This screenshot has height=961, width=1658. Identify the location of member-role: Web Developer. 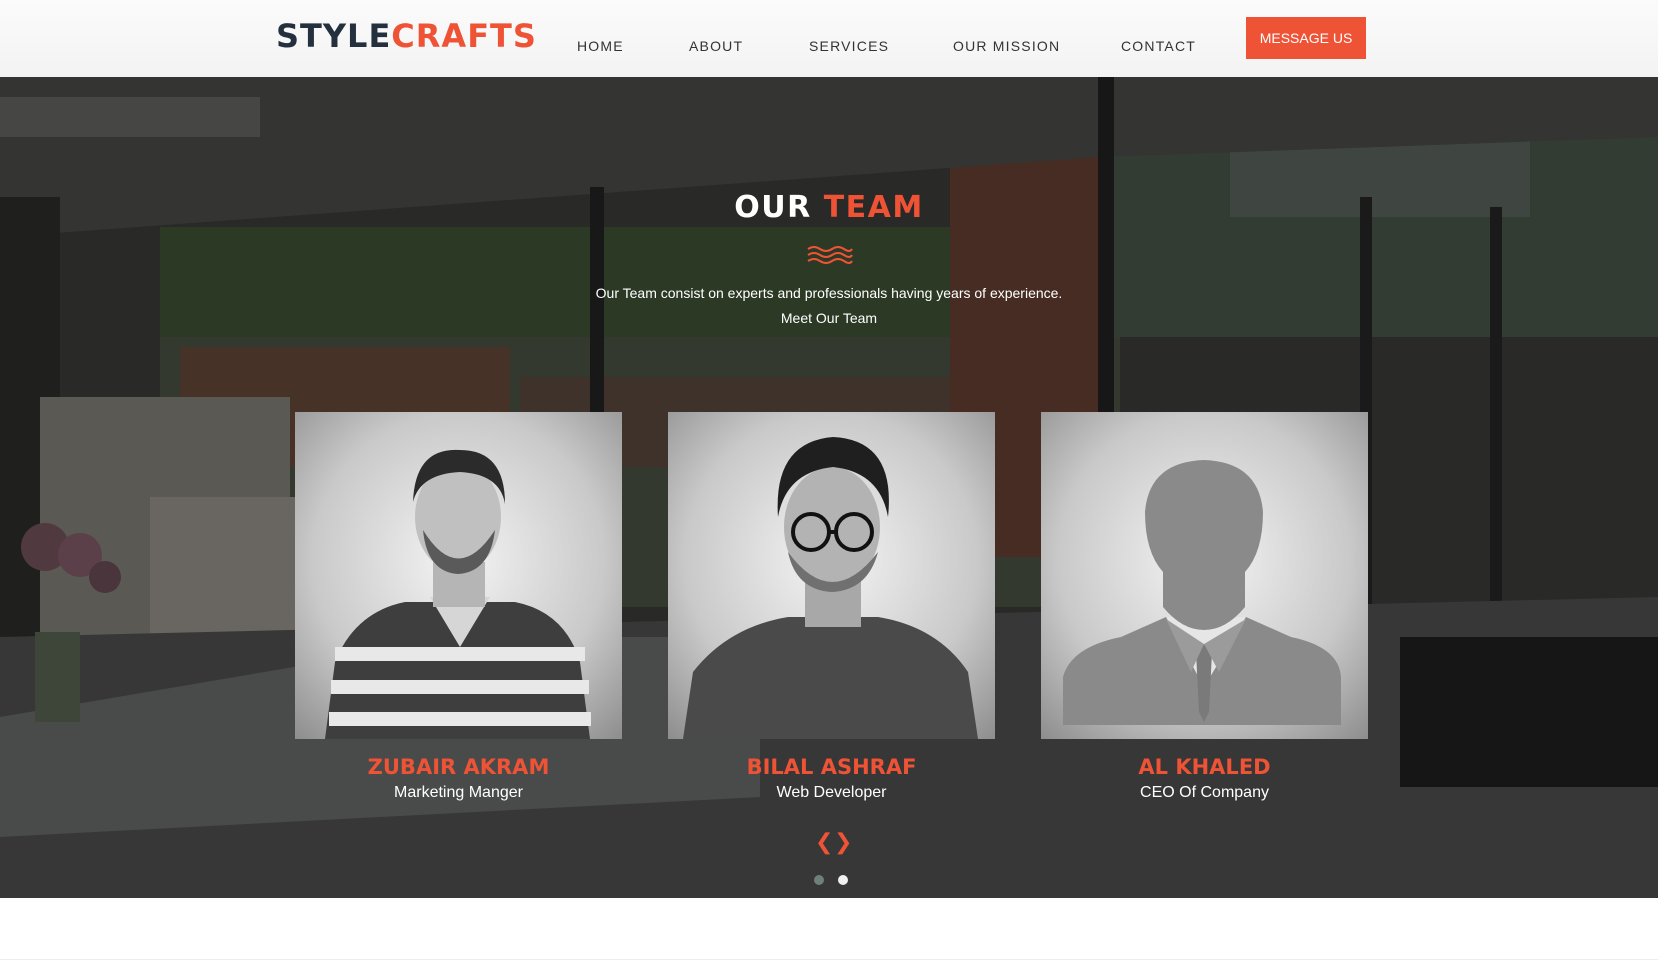
(831, 792).